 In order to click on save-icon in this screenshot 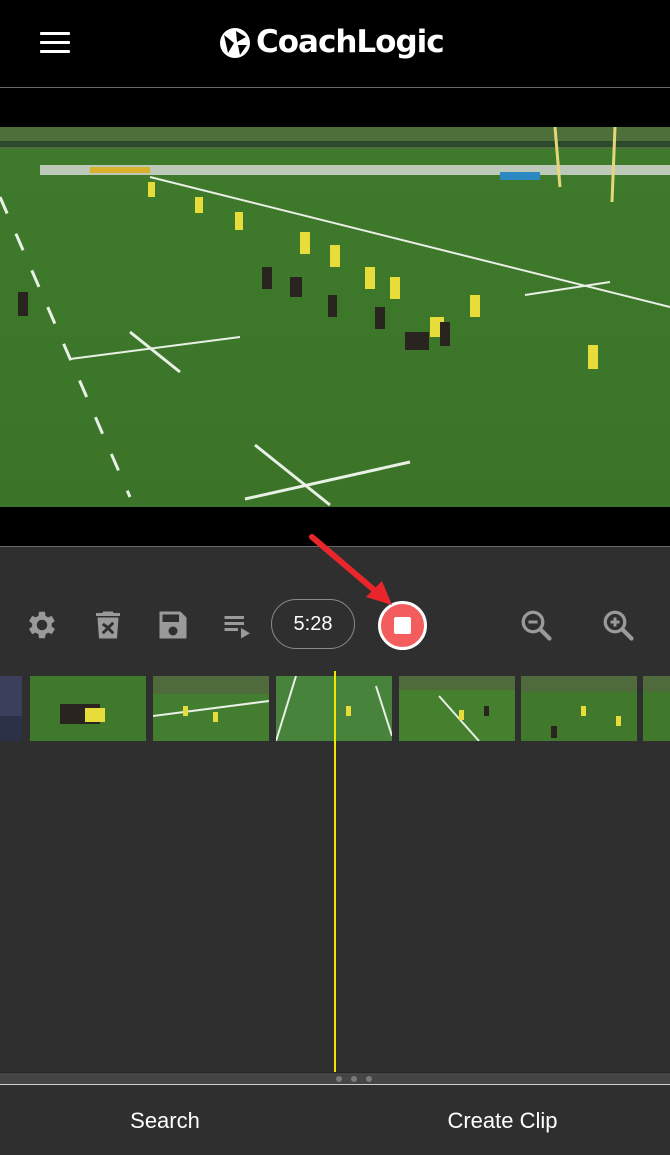, I will do `click(173, 625)`.